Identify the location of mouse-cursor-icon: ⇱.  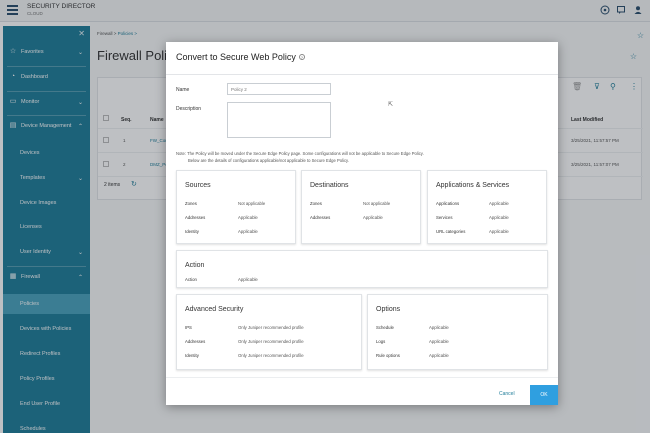
(391, 105).